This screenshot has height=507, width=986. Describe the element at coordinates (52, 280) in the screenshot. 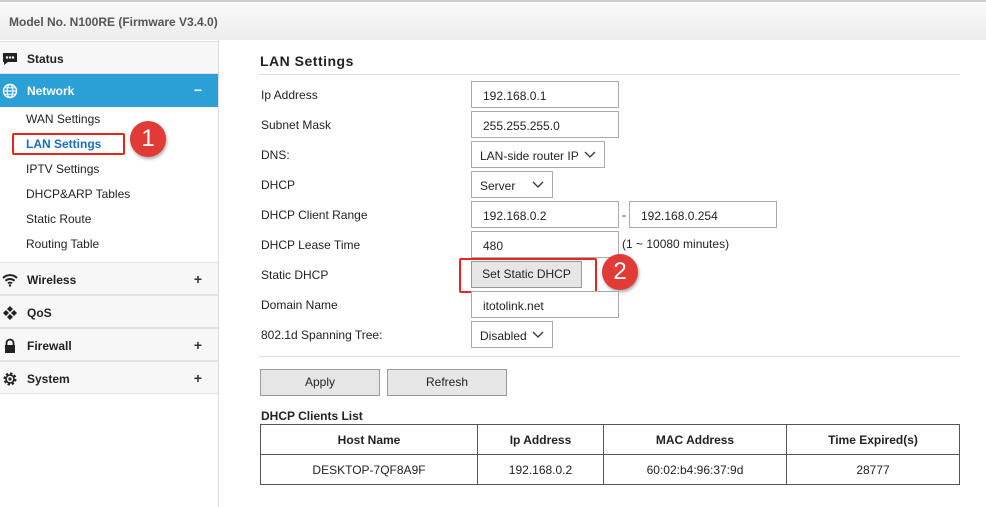

I see `nav-wireless-label: Wireless` at that location.